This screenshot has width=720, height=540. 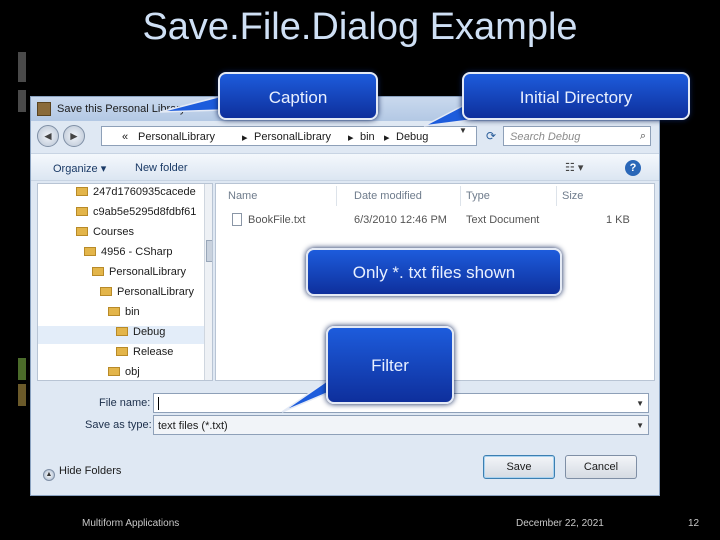 What do you see at coordinates (298, 96) in the screenshot?
I see `caption-callout: Caption` at bounding box center [298, 96].